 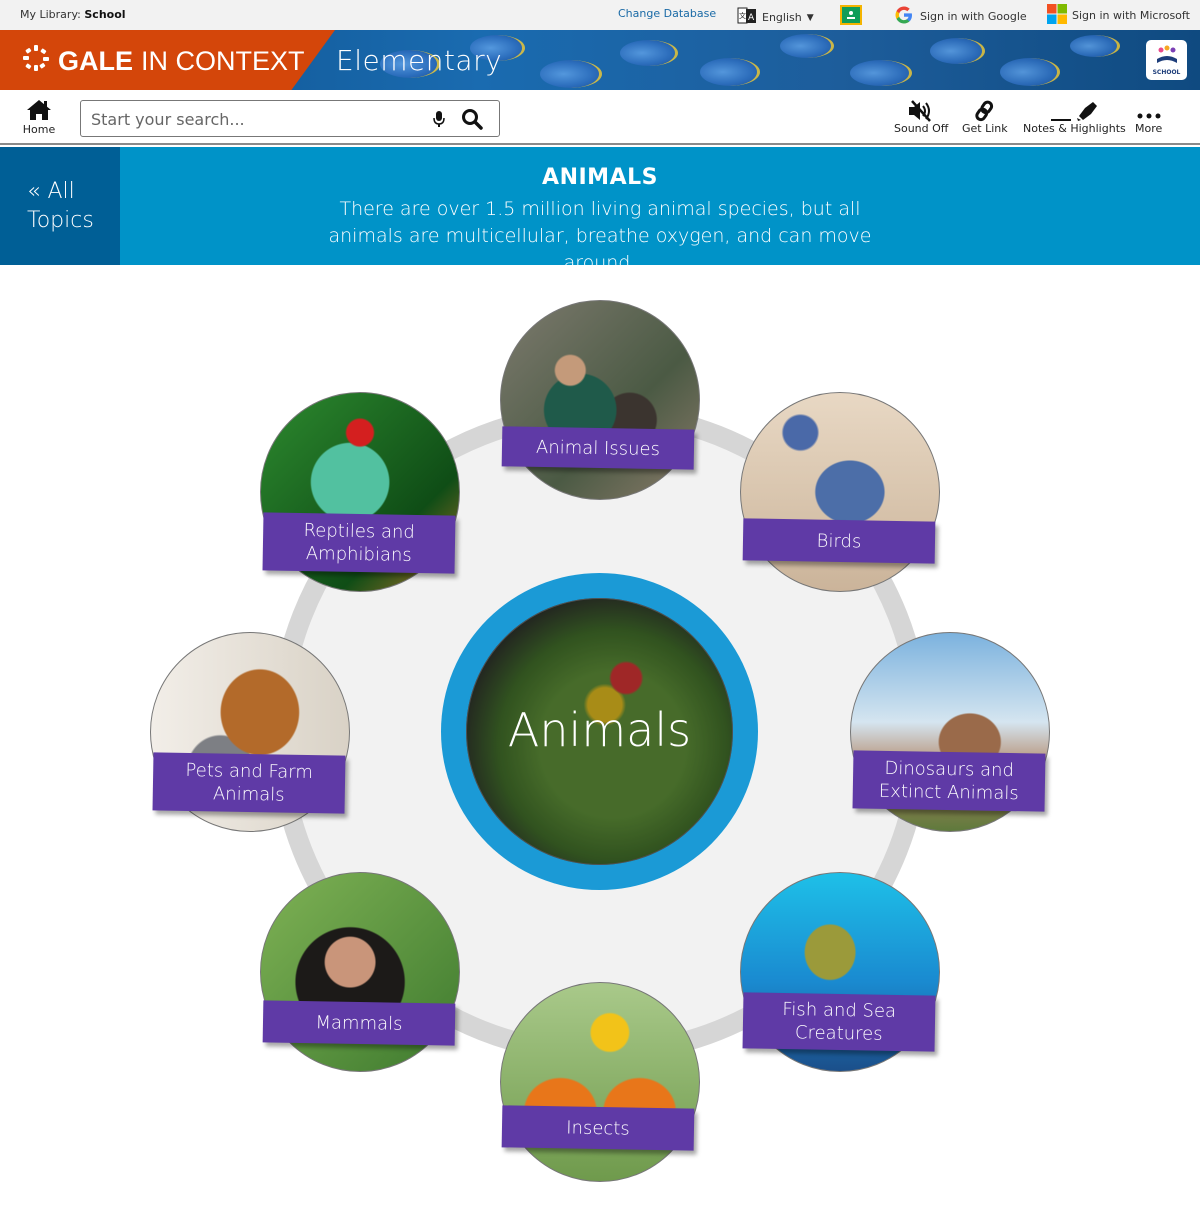 What do you see at coordinates (39, 110) in the screenshot?
I see `home-icon` at bounding box center [39, 110].